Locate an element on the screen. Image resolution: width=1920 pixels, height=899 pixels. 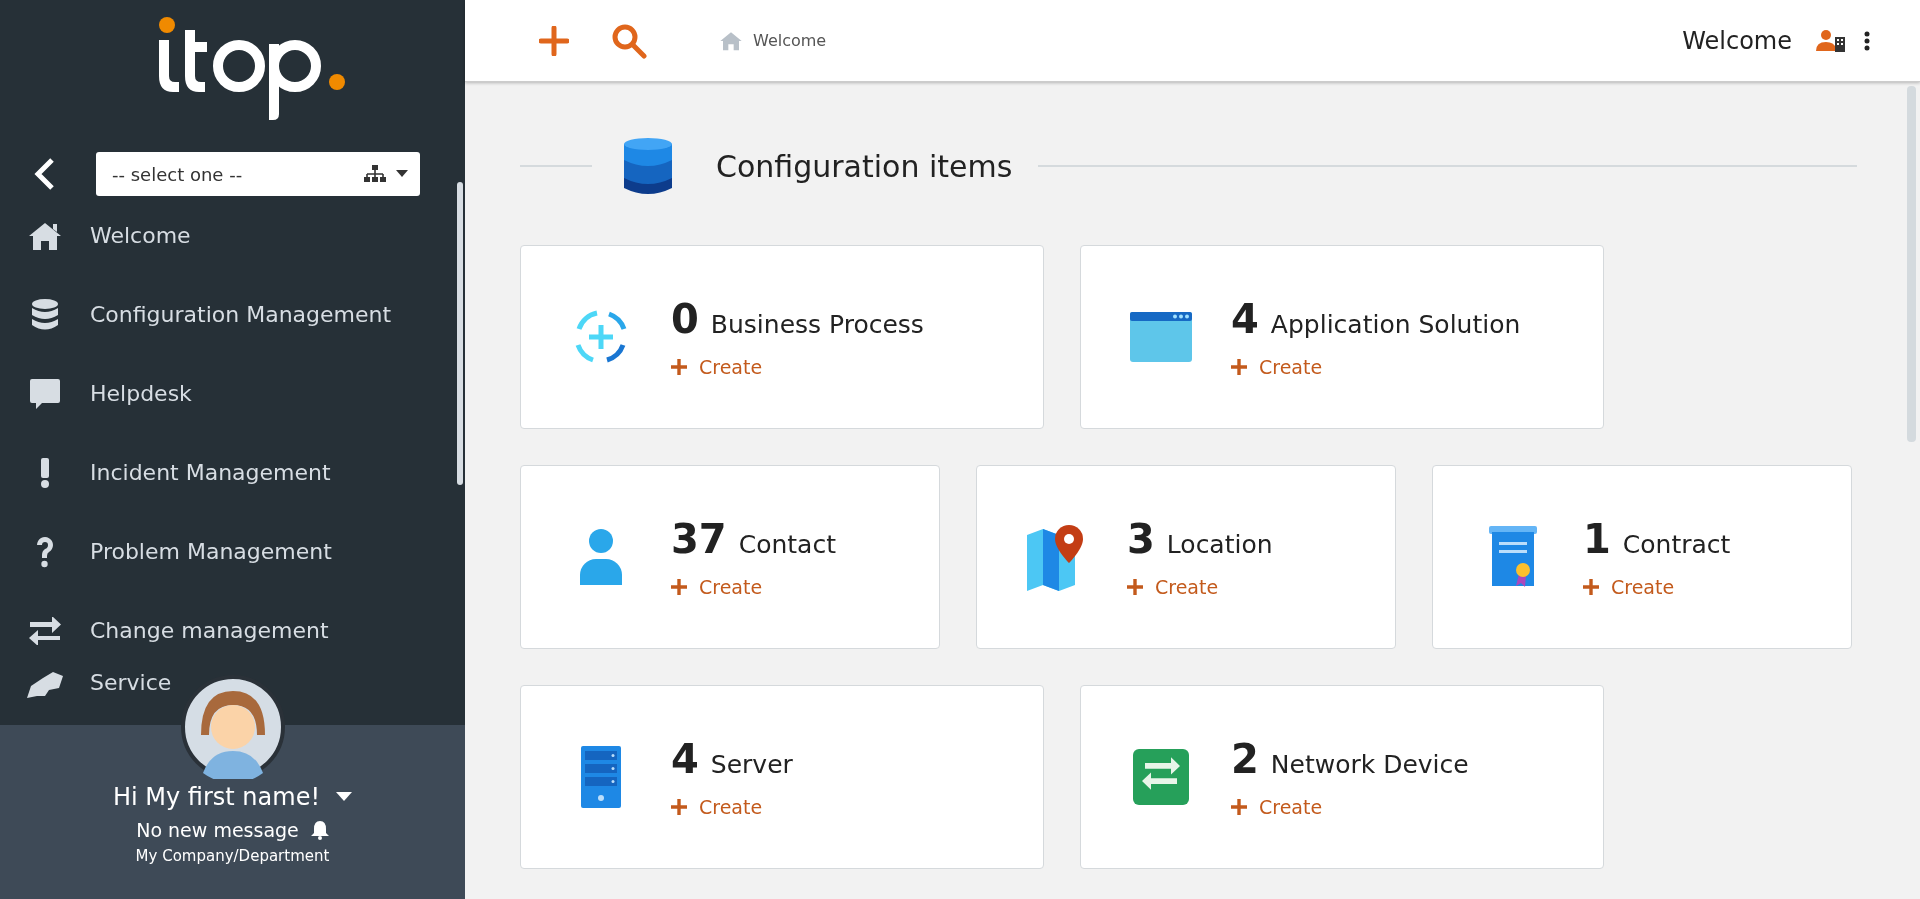
server-icon is located at coordinates (601, 777).